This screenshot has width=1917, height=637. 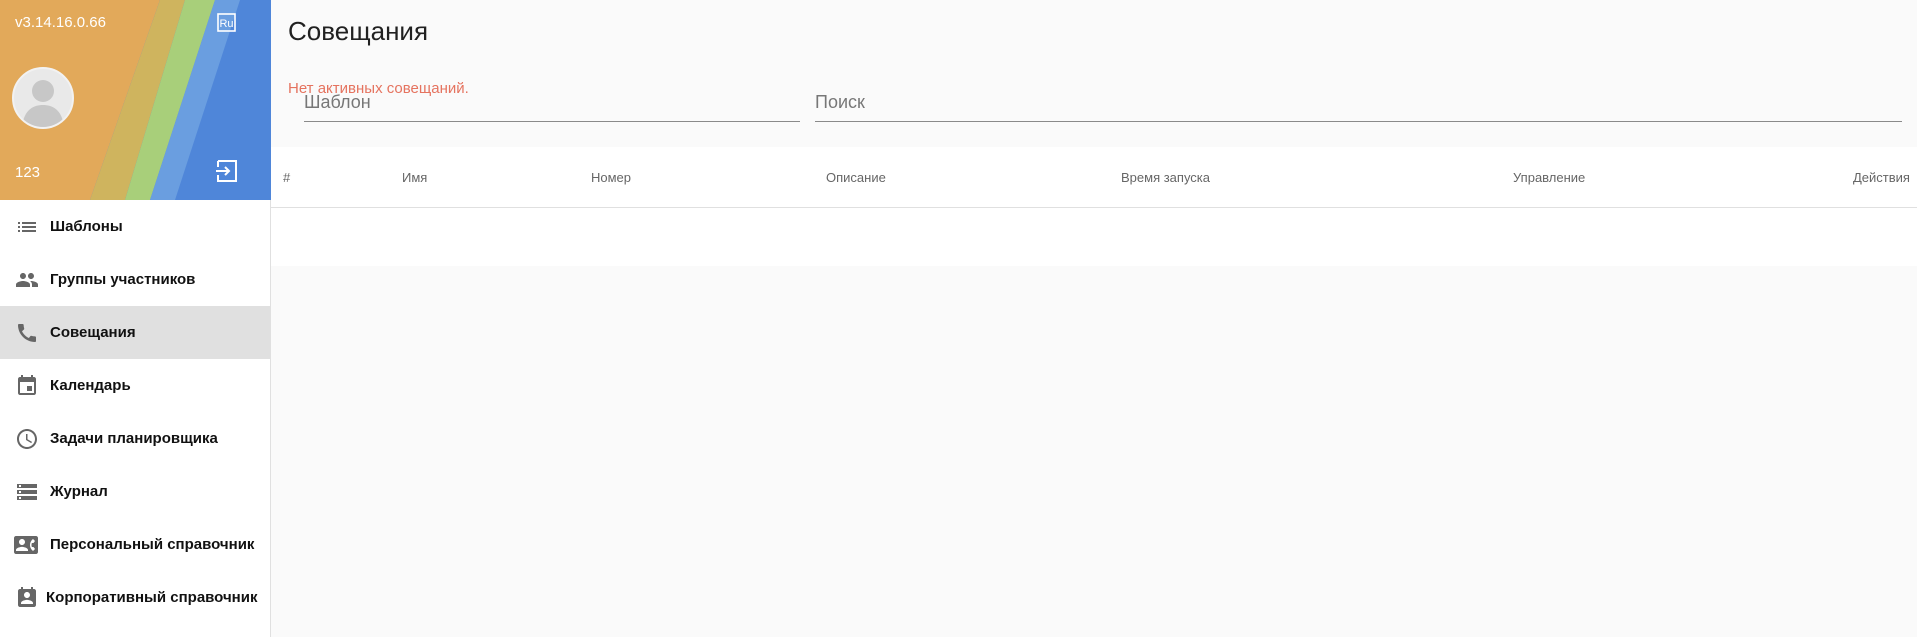 What do you see at coordinates (1094, 237) in the screenshot?
I see `table-body` at bounding box center [1094, 237].